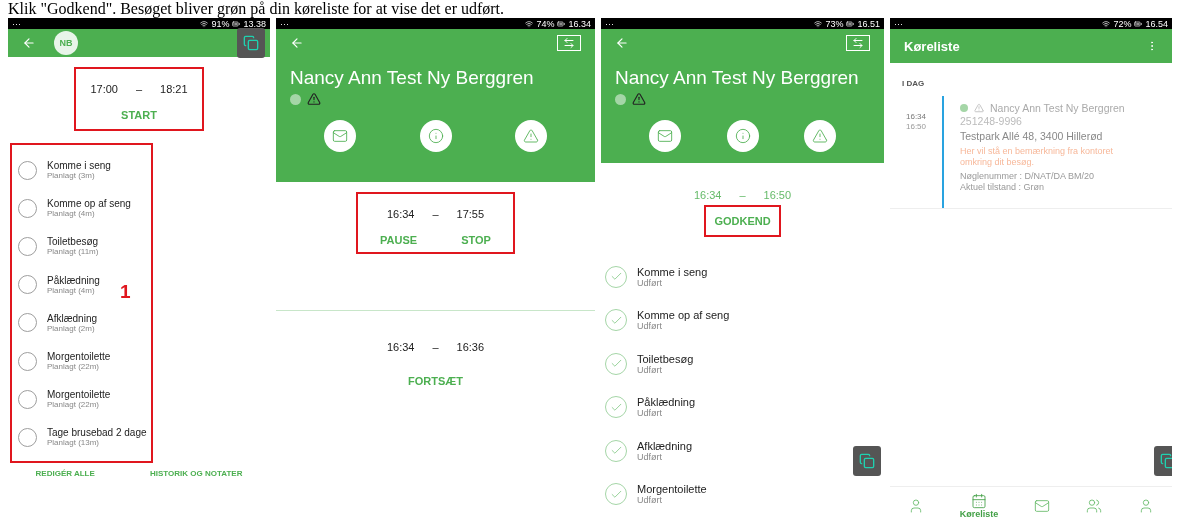 This screenshot has height=524, width=1182. I want to click on clock: 16.51, so click(868, 23).